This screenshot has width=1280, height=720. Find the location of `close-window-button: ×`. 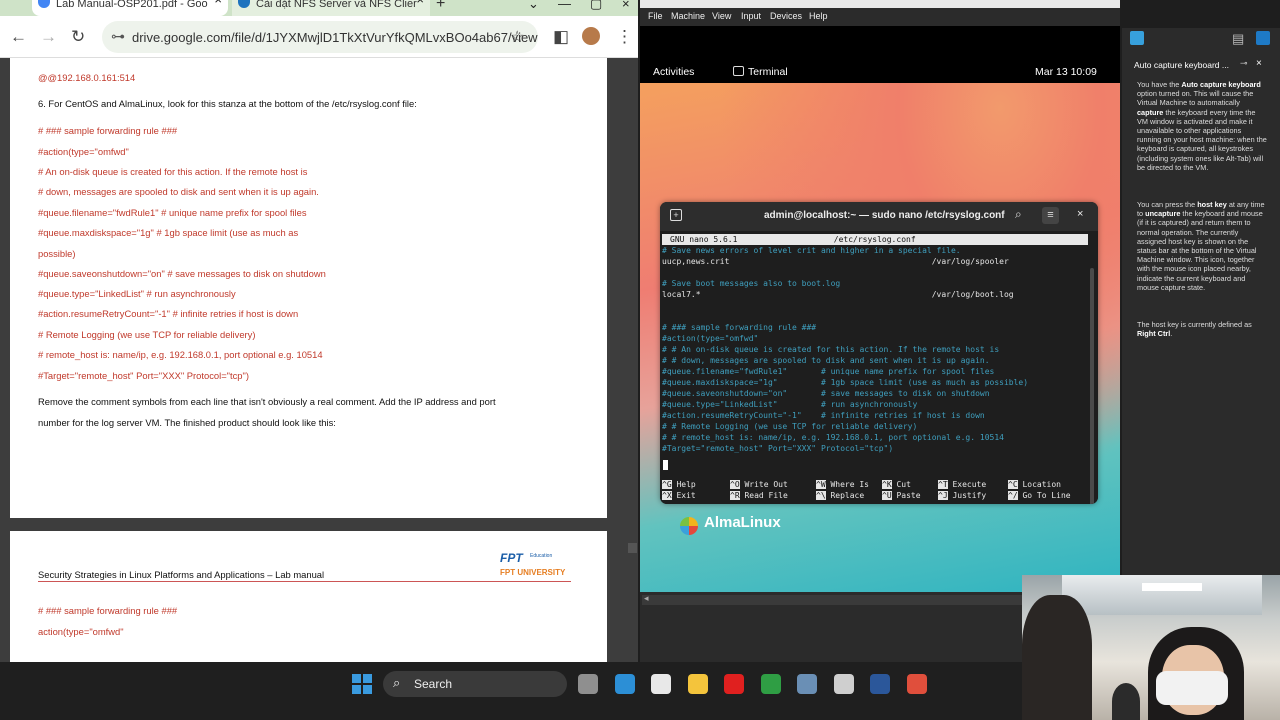

close-window-button: × is located at coordinates (626, 5).